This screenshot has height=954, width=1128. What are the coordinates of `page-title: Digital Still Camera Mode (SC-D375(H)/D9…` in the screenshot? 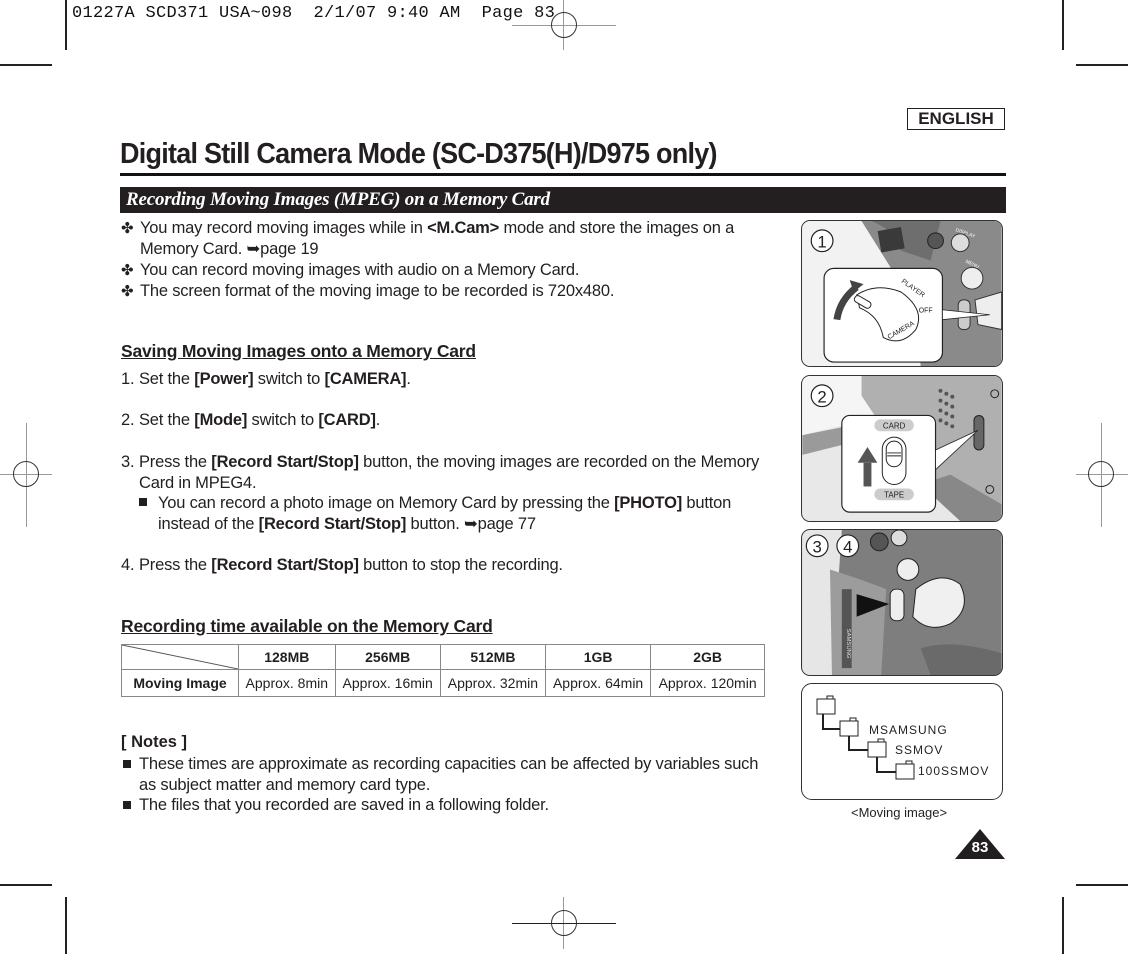 It's located at (418, 154).